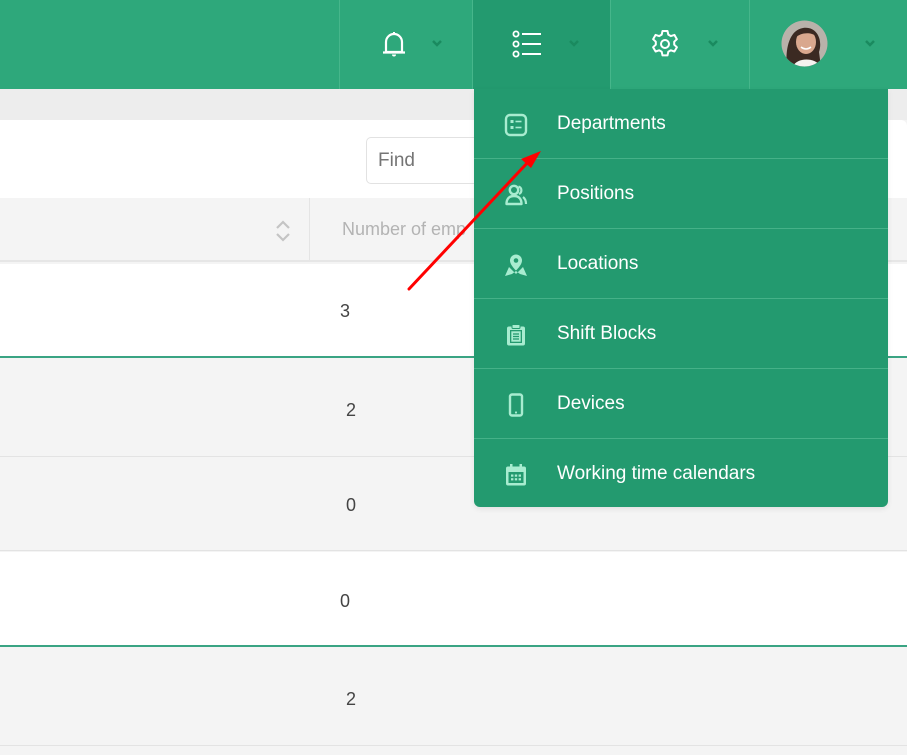 This screenshot has height=755, width=907. What do you see at coordinates (394, 44) in the screenshot?
I see `bell-icon` at bounding box center [394, 44].